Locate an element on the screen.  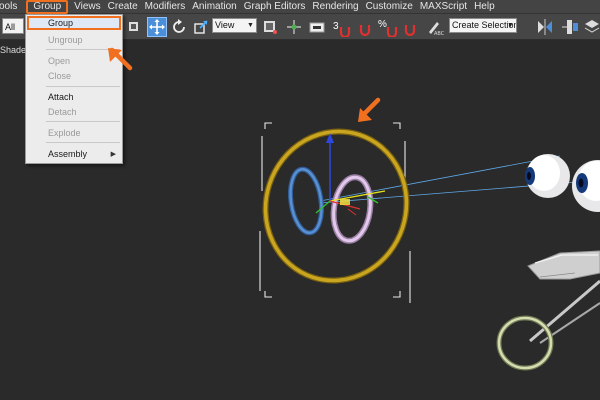
keyboard-shortcut-override-button is located at coordinates (317, 27).